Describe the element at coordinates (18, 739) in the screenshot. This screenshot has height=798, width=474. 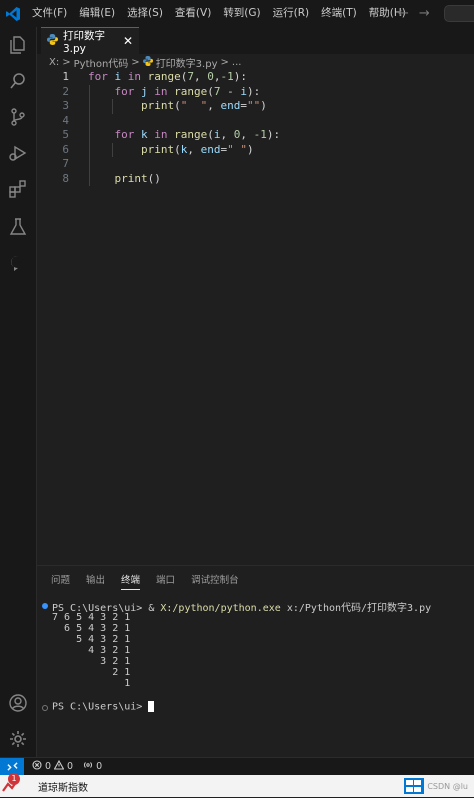
I see `settings-gear-icon` at that location.